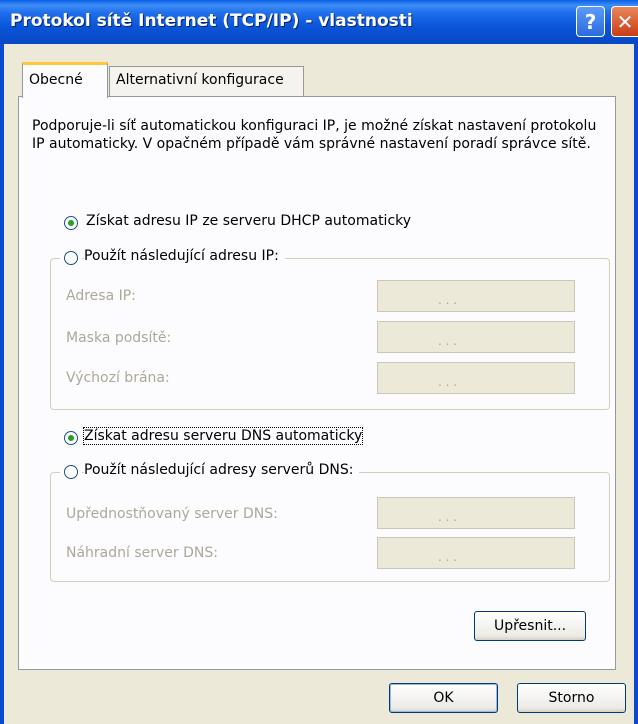  Describe the element at coordinates (476, 513) in the screenshot. I see `preferred-dns-input: . . .` at that location.